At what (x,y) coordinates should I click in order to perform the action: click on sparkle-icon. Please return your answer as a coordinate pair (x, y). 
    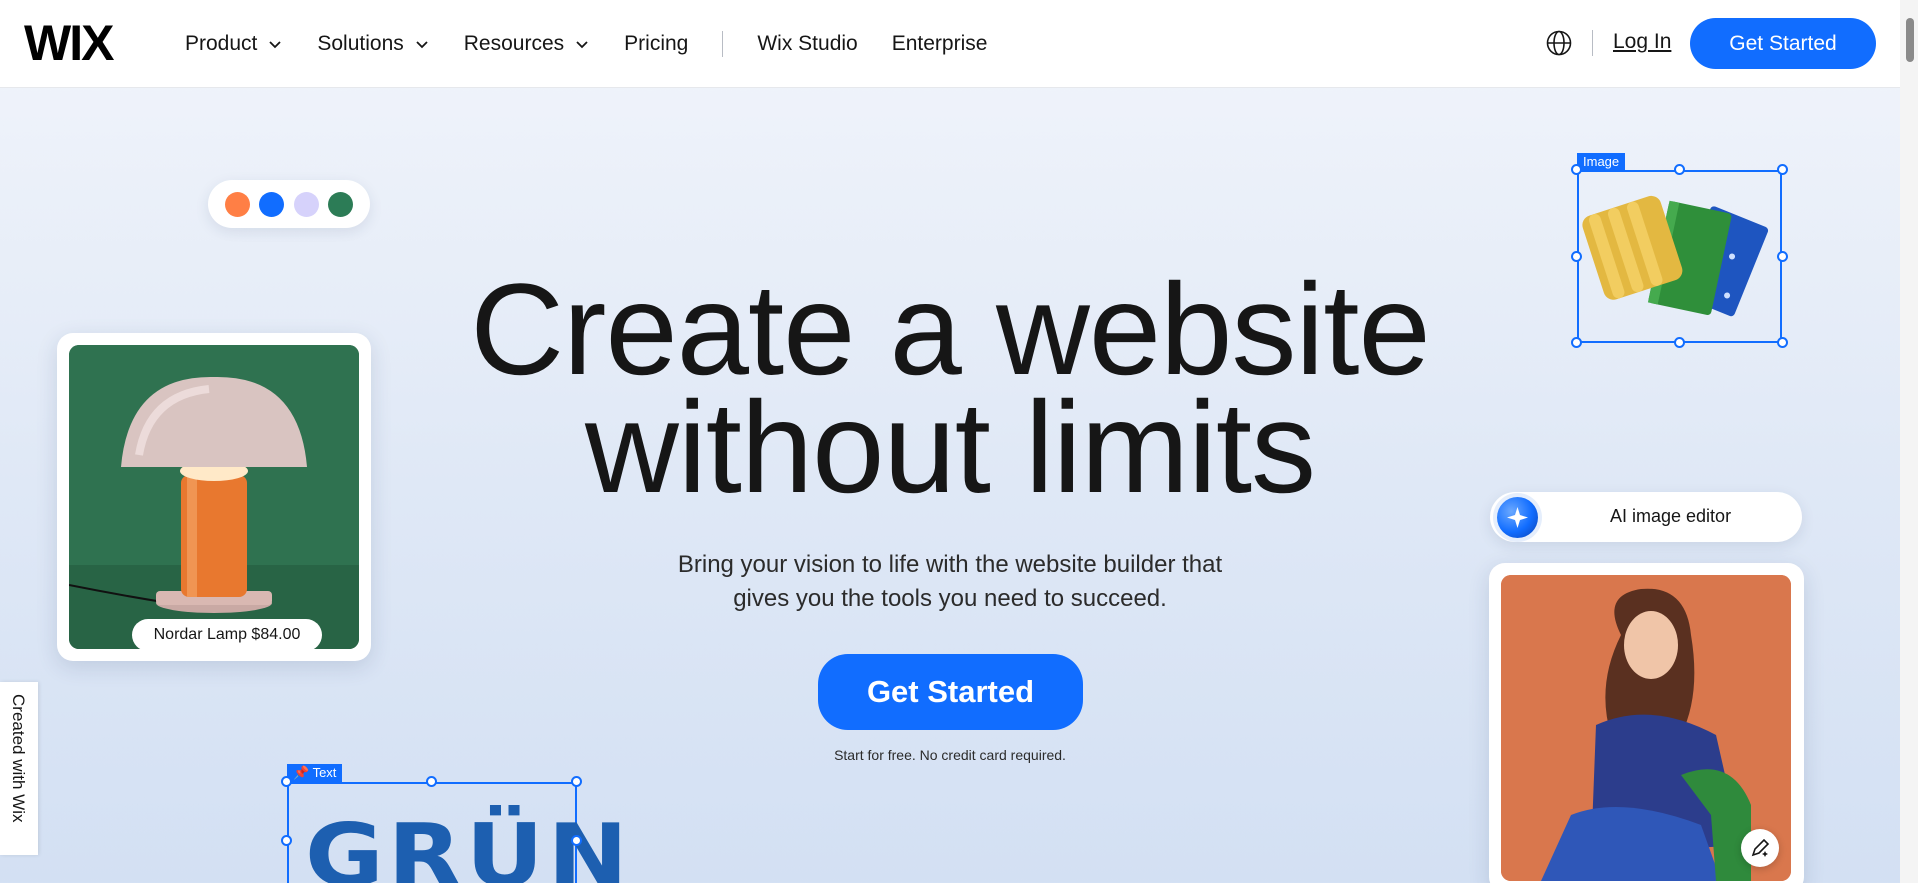
    Looking at the image, I should click on (1517, 517).